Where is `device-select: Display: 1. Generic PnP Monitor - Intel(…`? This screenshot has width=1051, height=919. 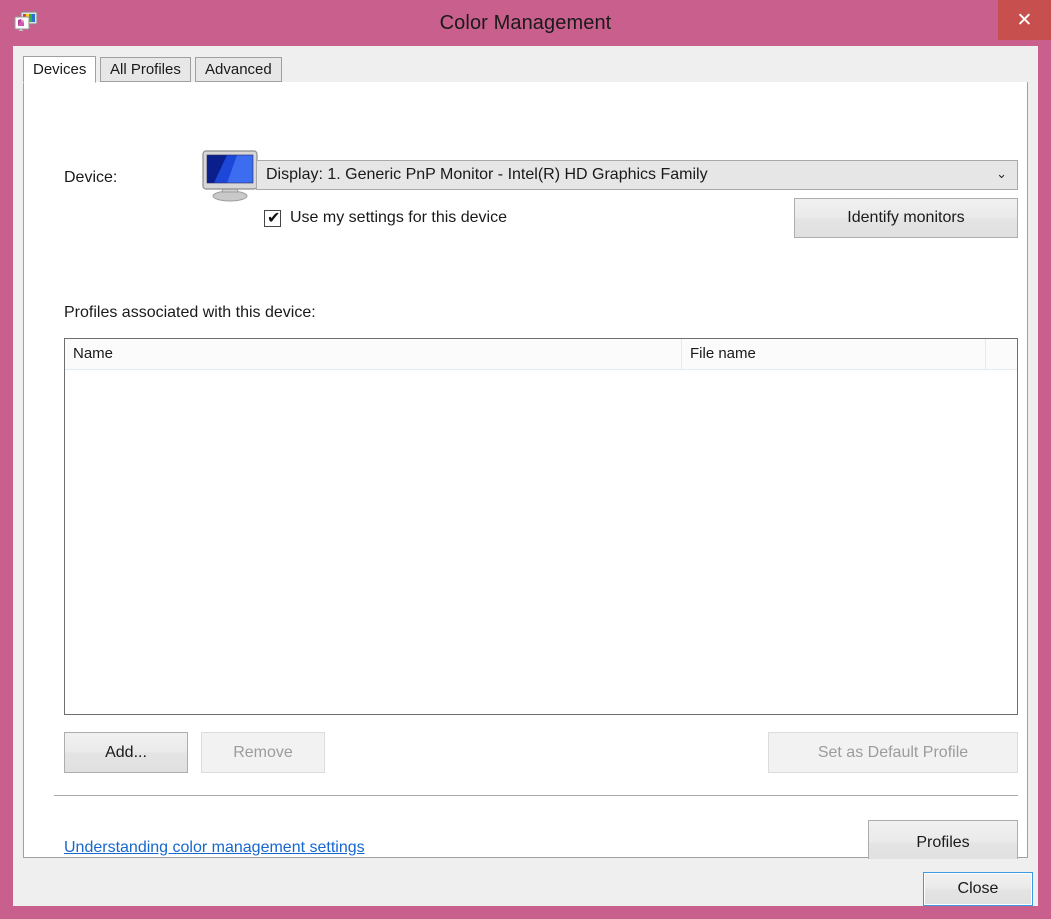 device-select: Display: 1. Generic PnP Monitor - Intel(… is located at coordinates (637, 175).